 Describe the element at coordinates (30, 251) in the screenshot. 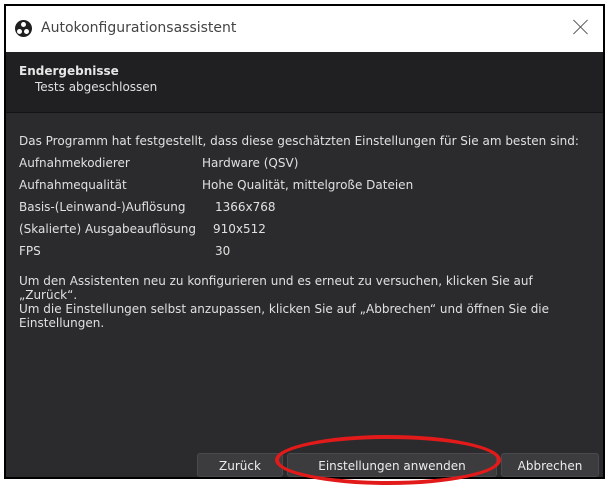

I see `result-label: FPS` at that location.